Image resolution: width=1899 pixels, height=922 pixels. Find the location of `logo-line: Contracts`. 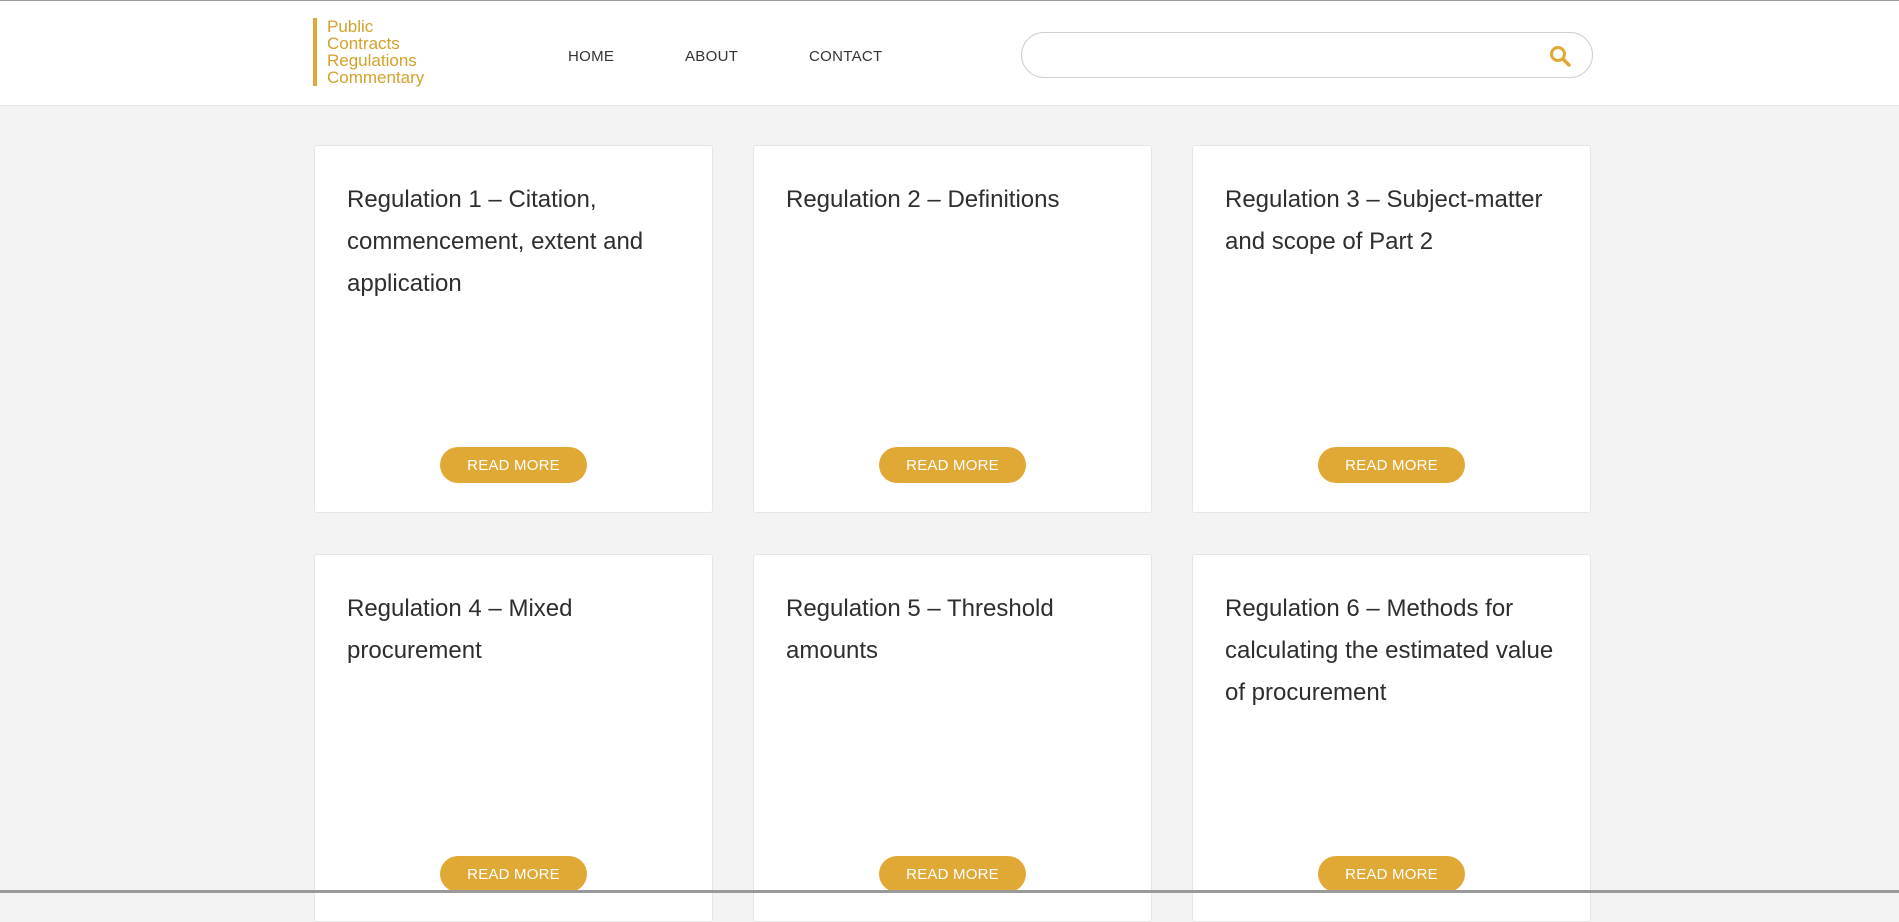

logo-line: Contracts is located at coordinates (363, 43).